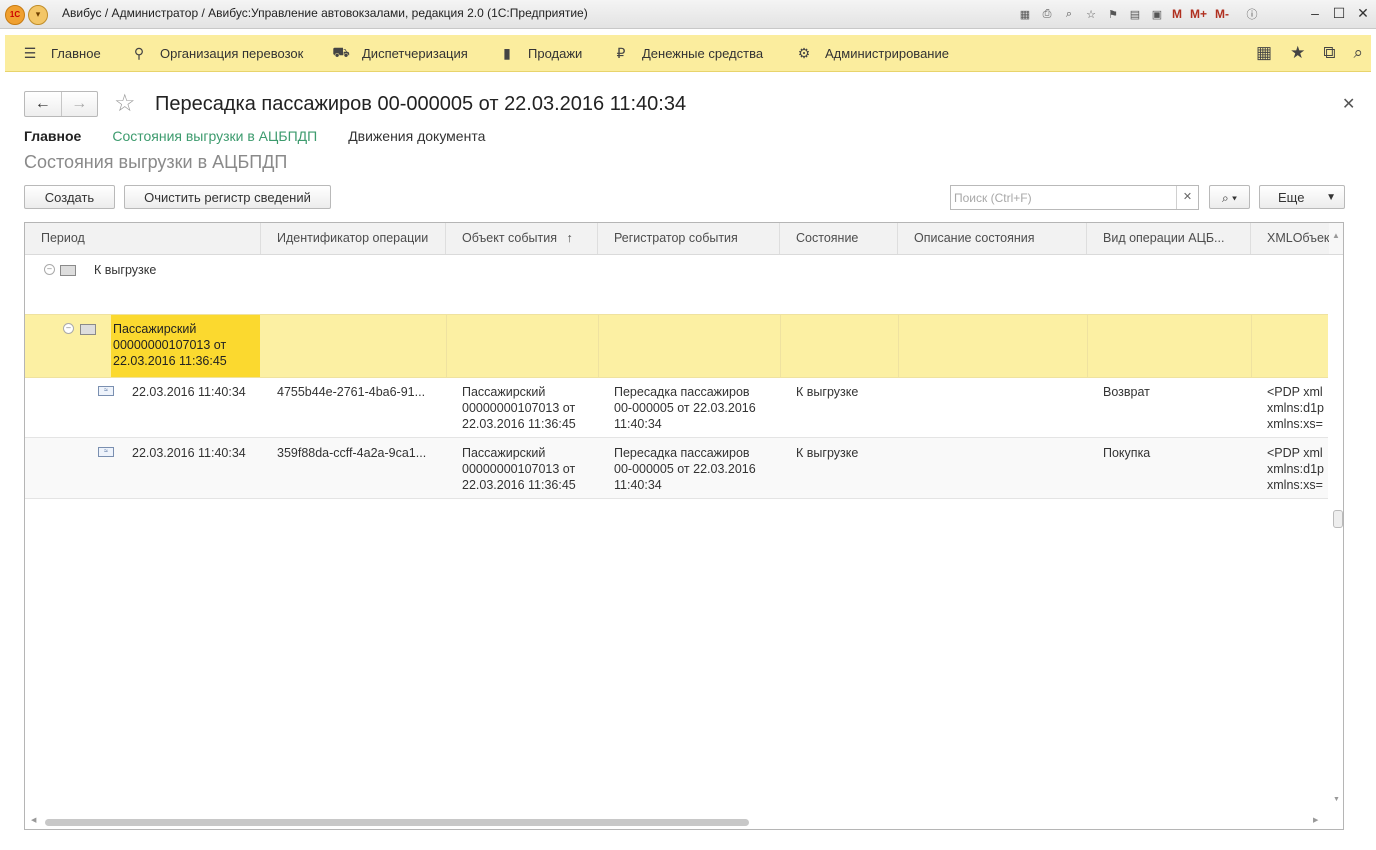  I want to click on ruble-icon: ₽, so click(621, 52).